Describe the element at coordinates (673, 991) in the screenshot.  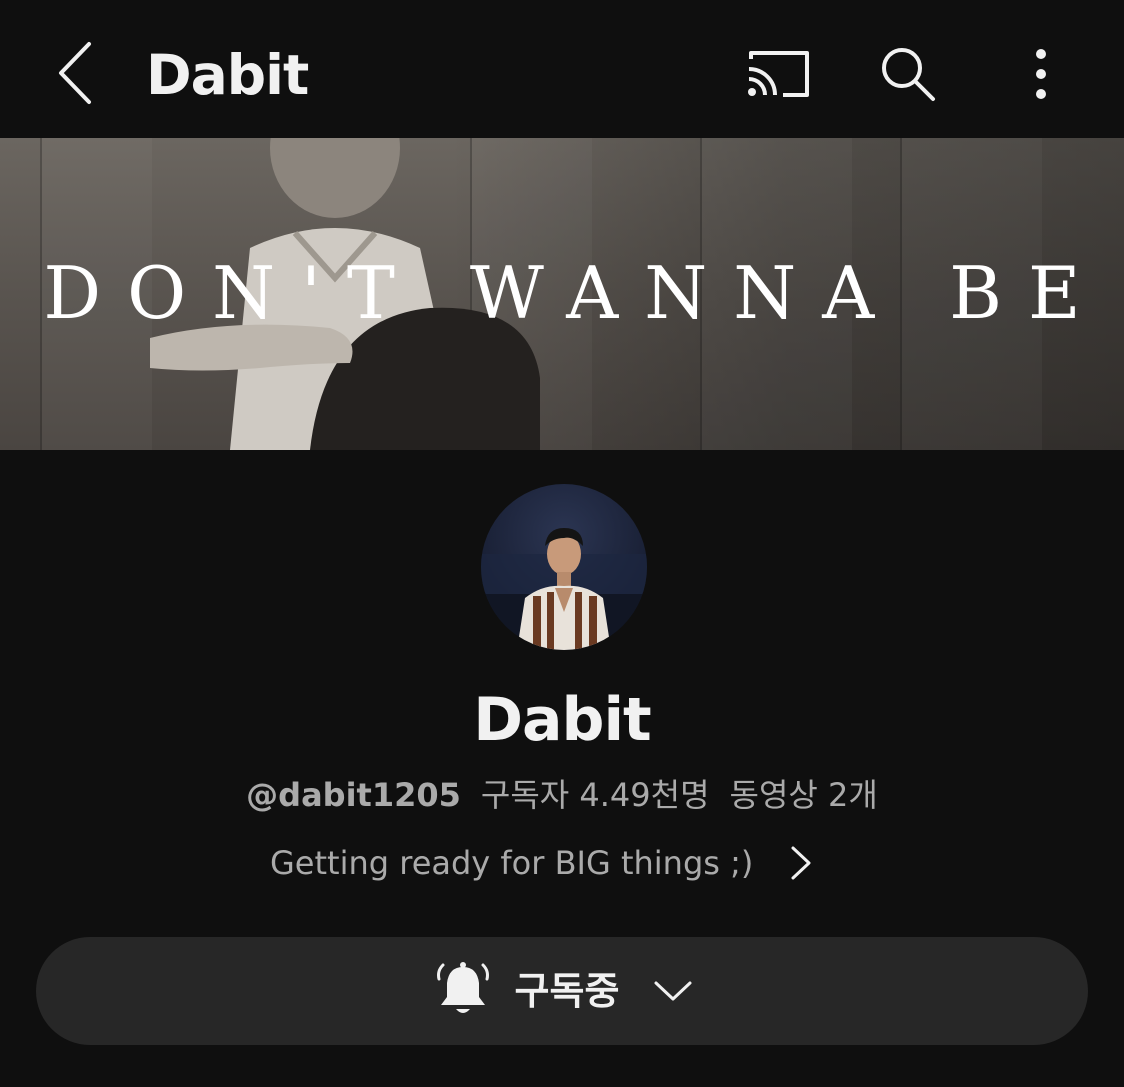
I see `chevron-down-icon` at that location.